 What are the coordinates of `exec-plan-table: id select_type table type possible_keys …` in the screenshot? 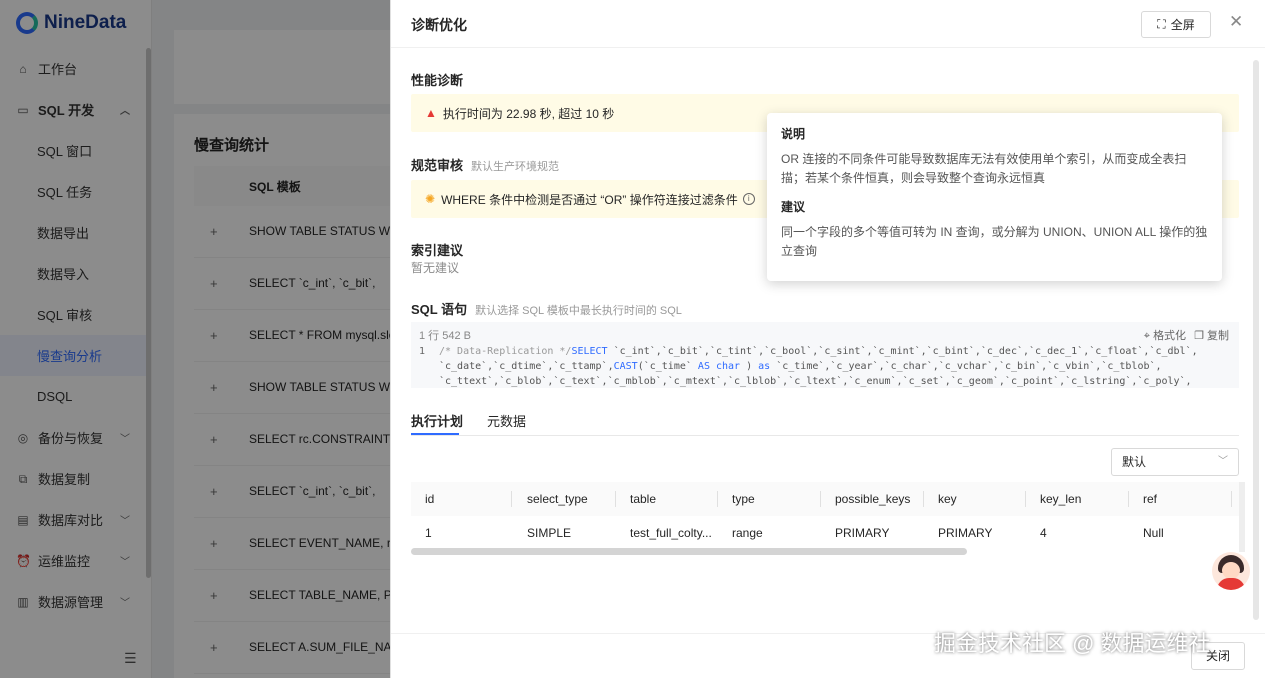 It's located at (825, 516).